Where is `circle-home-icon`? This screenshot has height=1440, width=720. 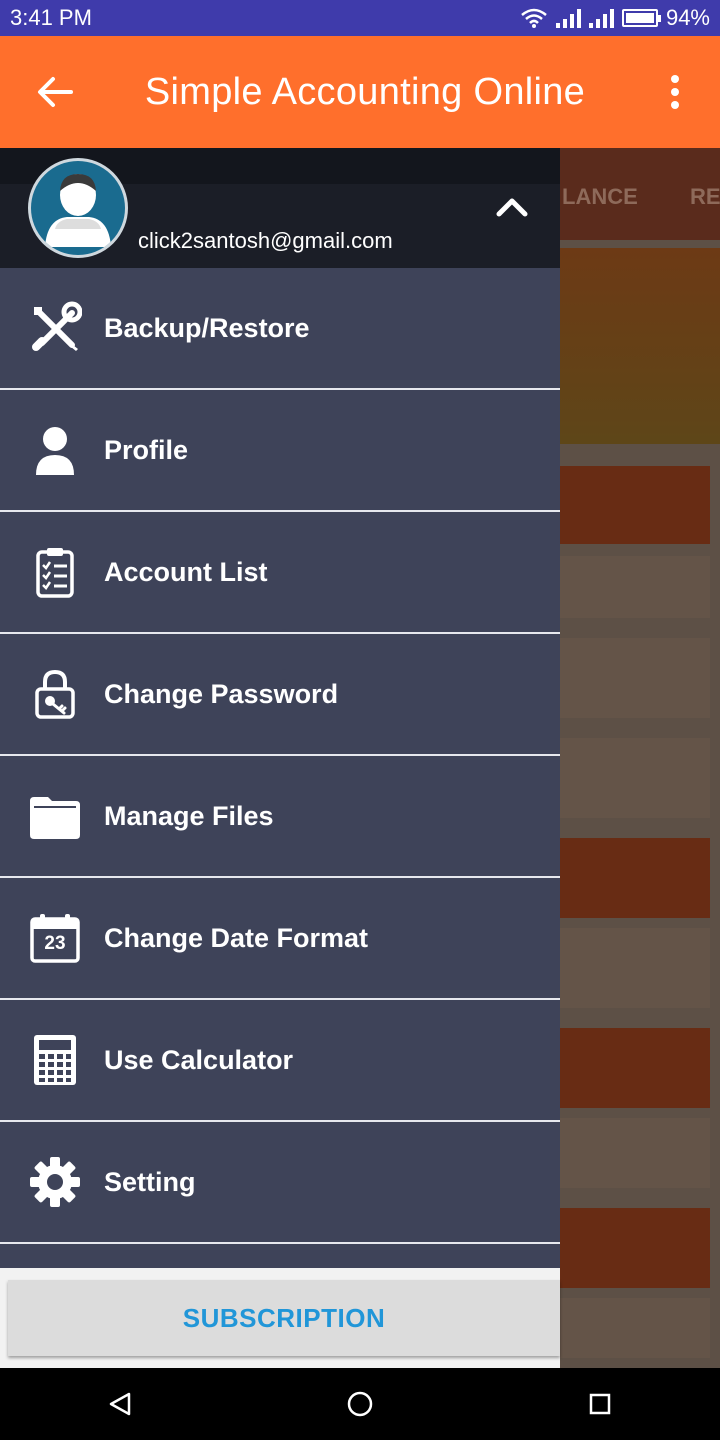
circle-home-icon is located at coordinates (360, 1404).